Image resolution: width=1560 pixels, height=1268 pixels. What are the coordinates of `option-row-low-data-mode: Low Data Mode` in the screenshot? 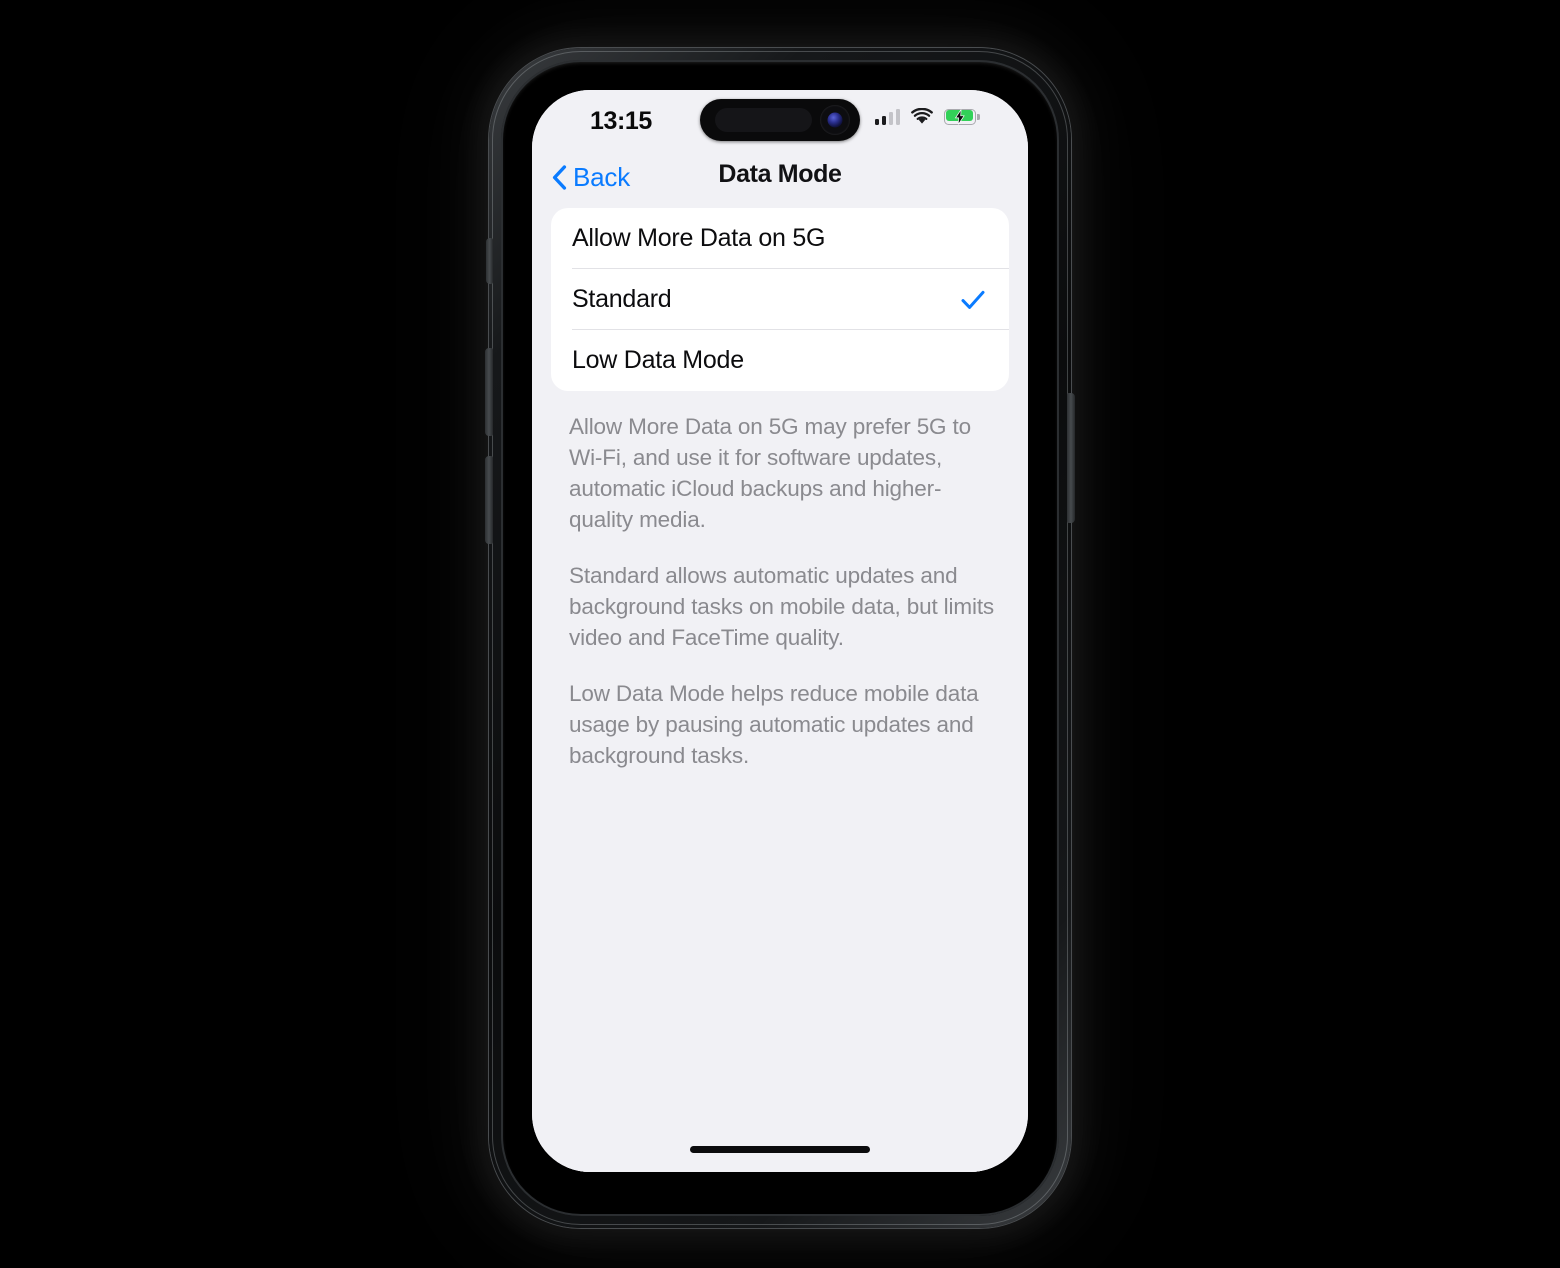 It's located at (780, 360).